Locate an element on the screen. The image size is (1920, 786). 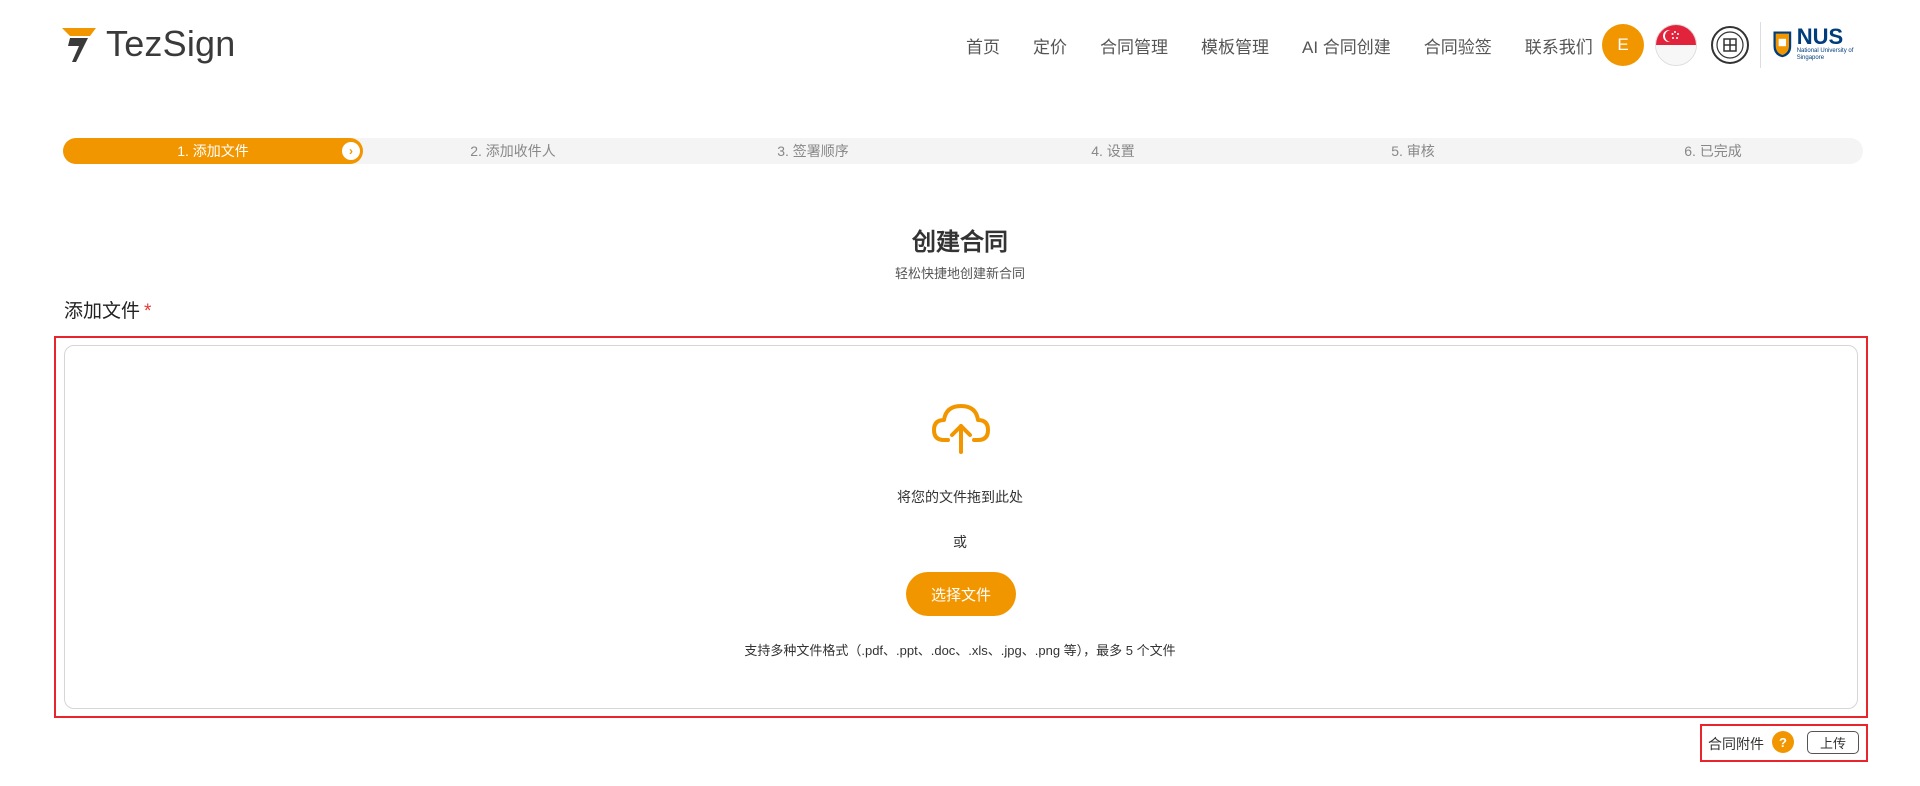
nav-item-pricing: 定价 is located at coordinates (1050, 45).